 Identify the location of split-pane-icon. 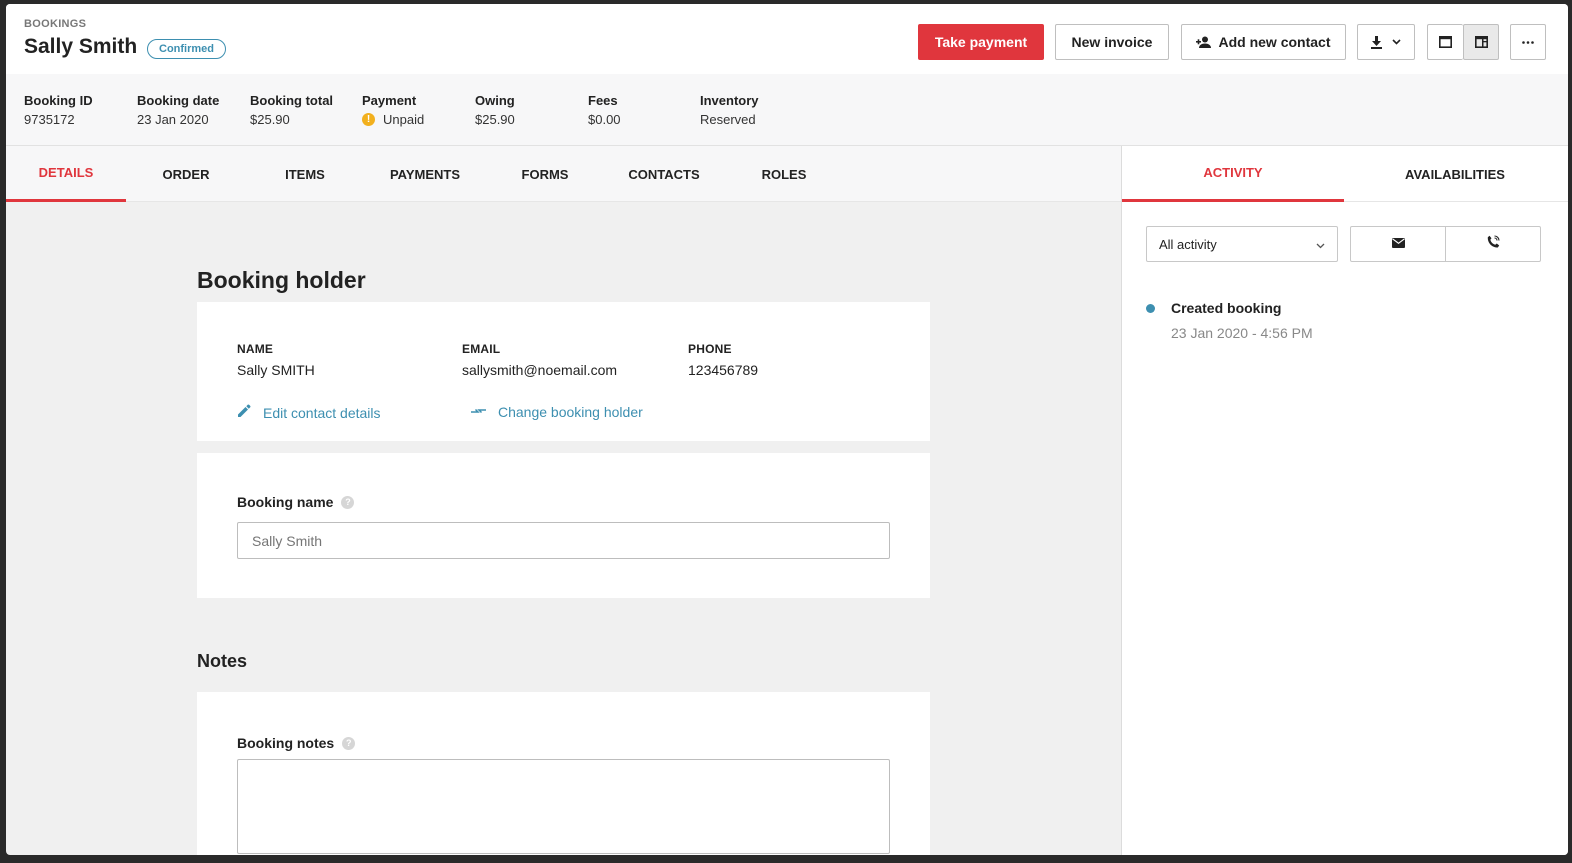
(1481, 42).